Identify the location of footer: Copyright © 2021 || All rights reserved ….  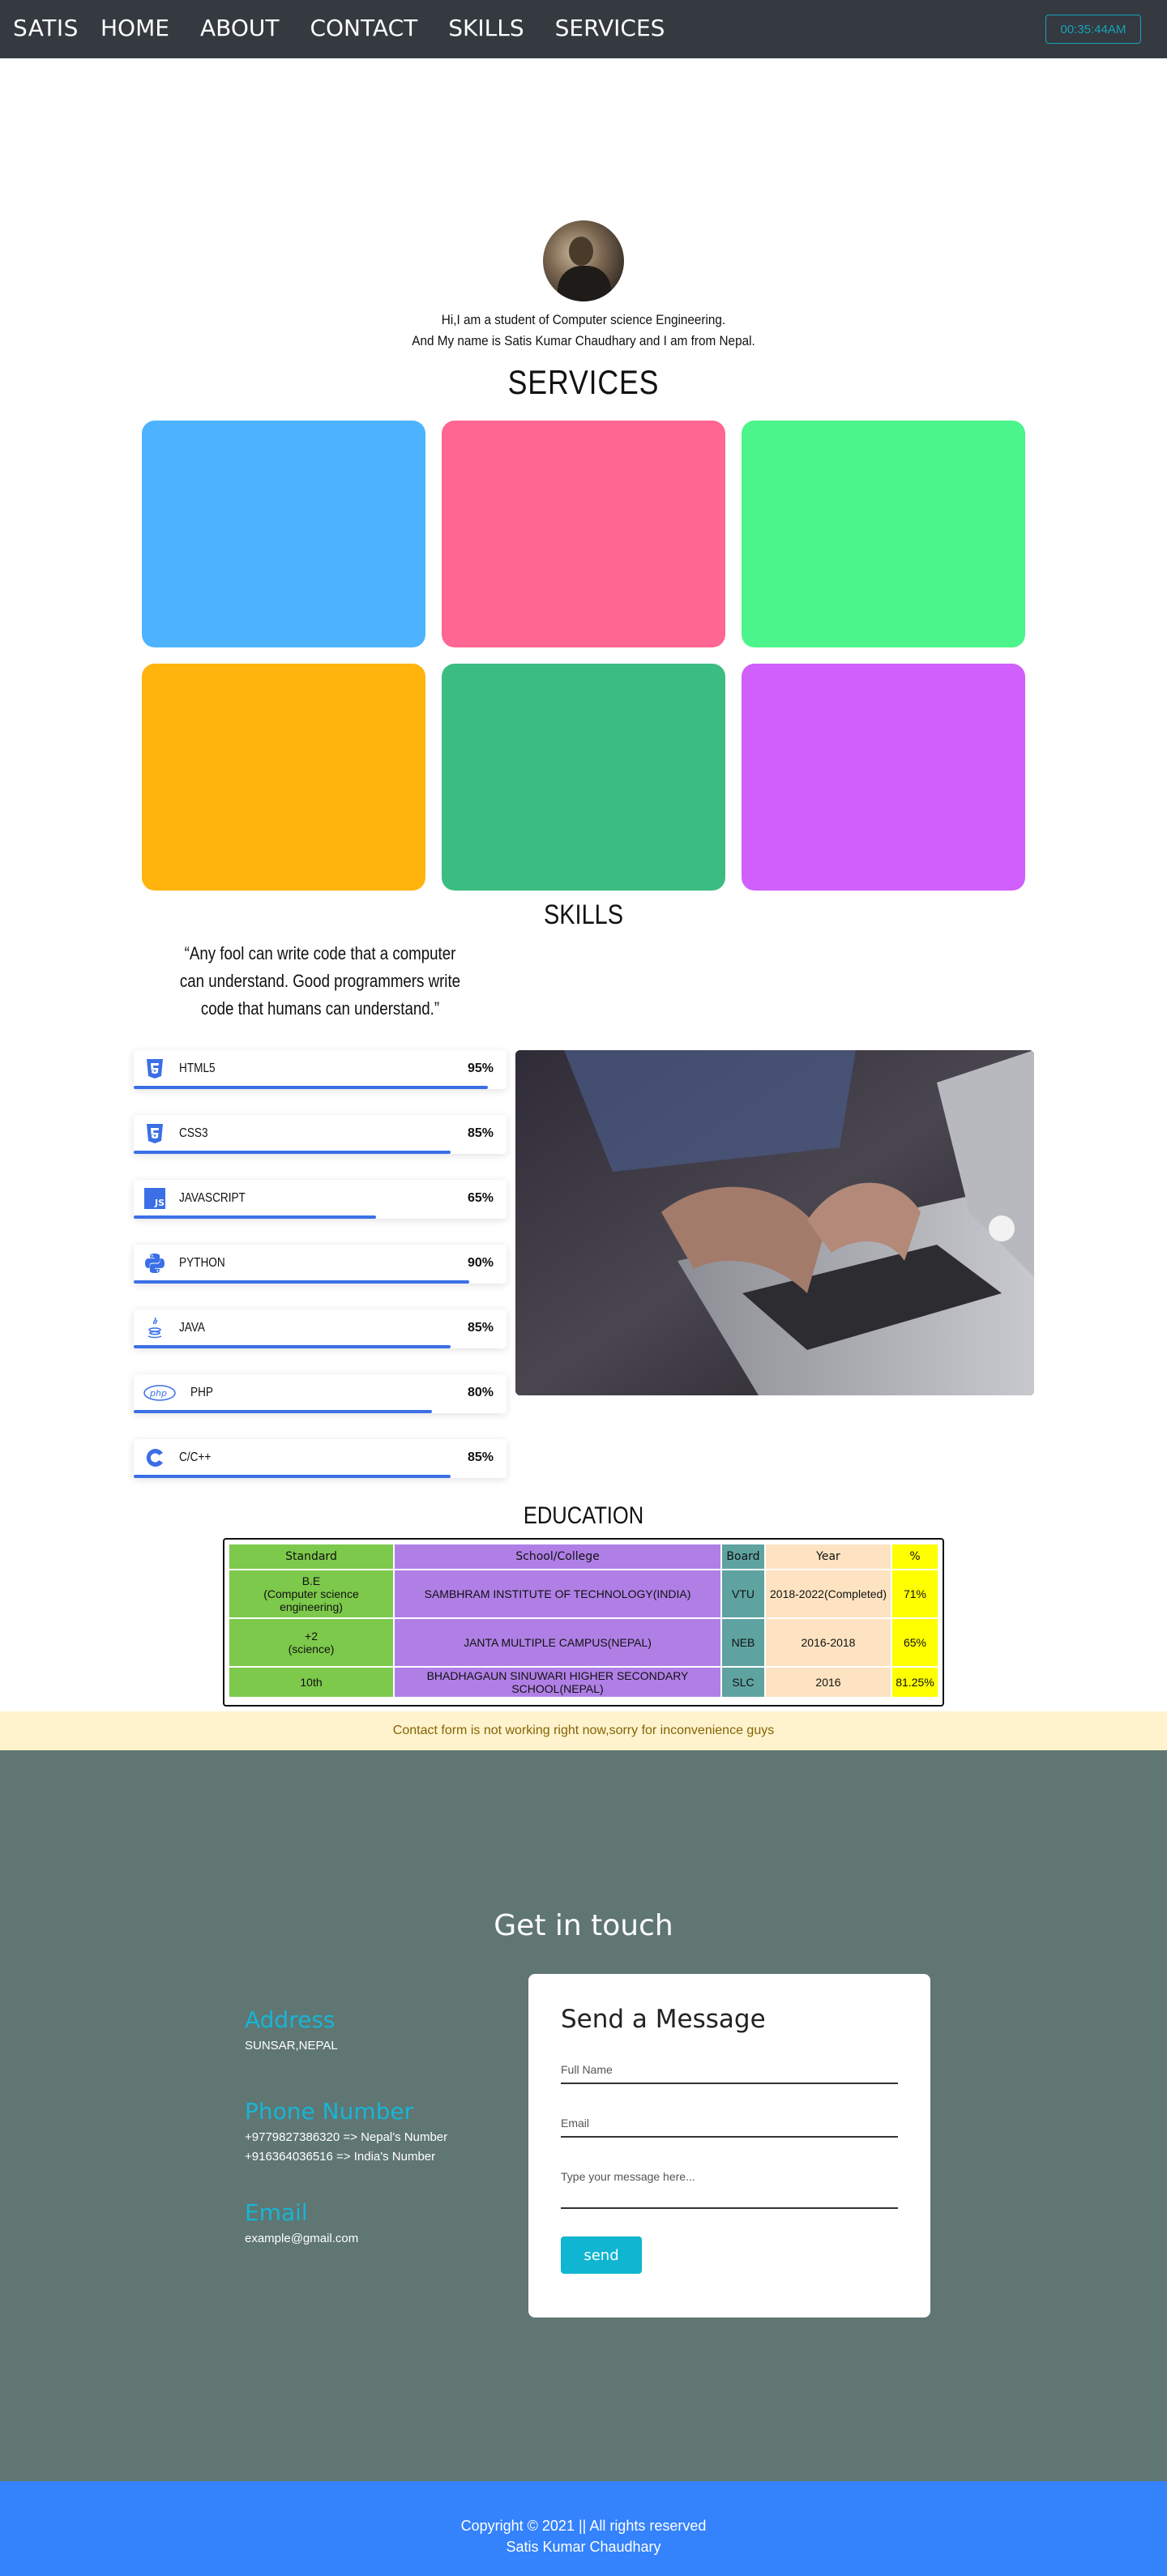
(583, 2528).